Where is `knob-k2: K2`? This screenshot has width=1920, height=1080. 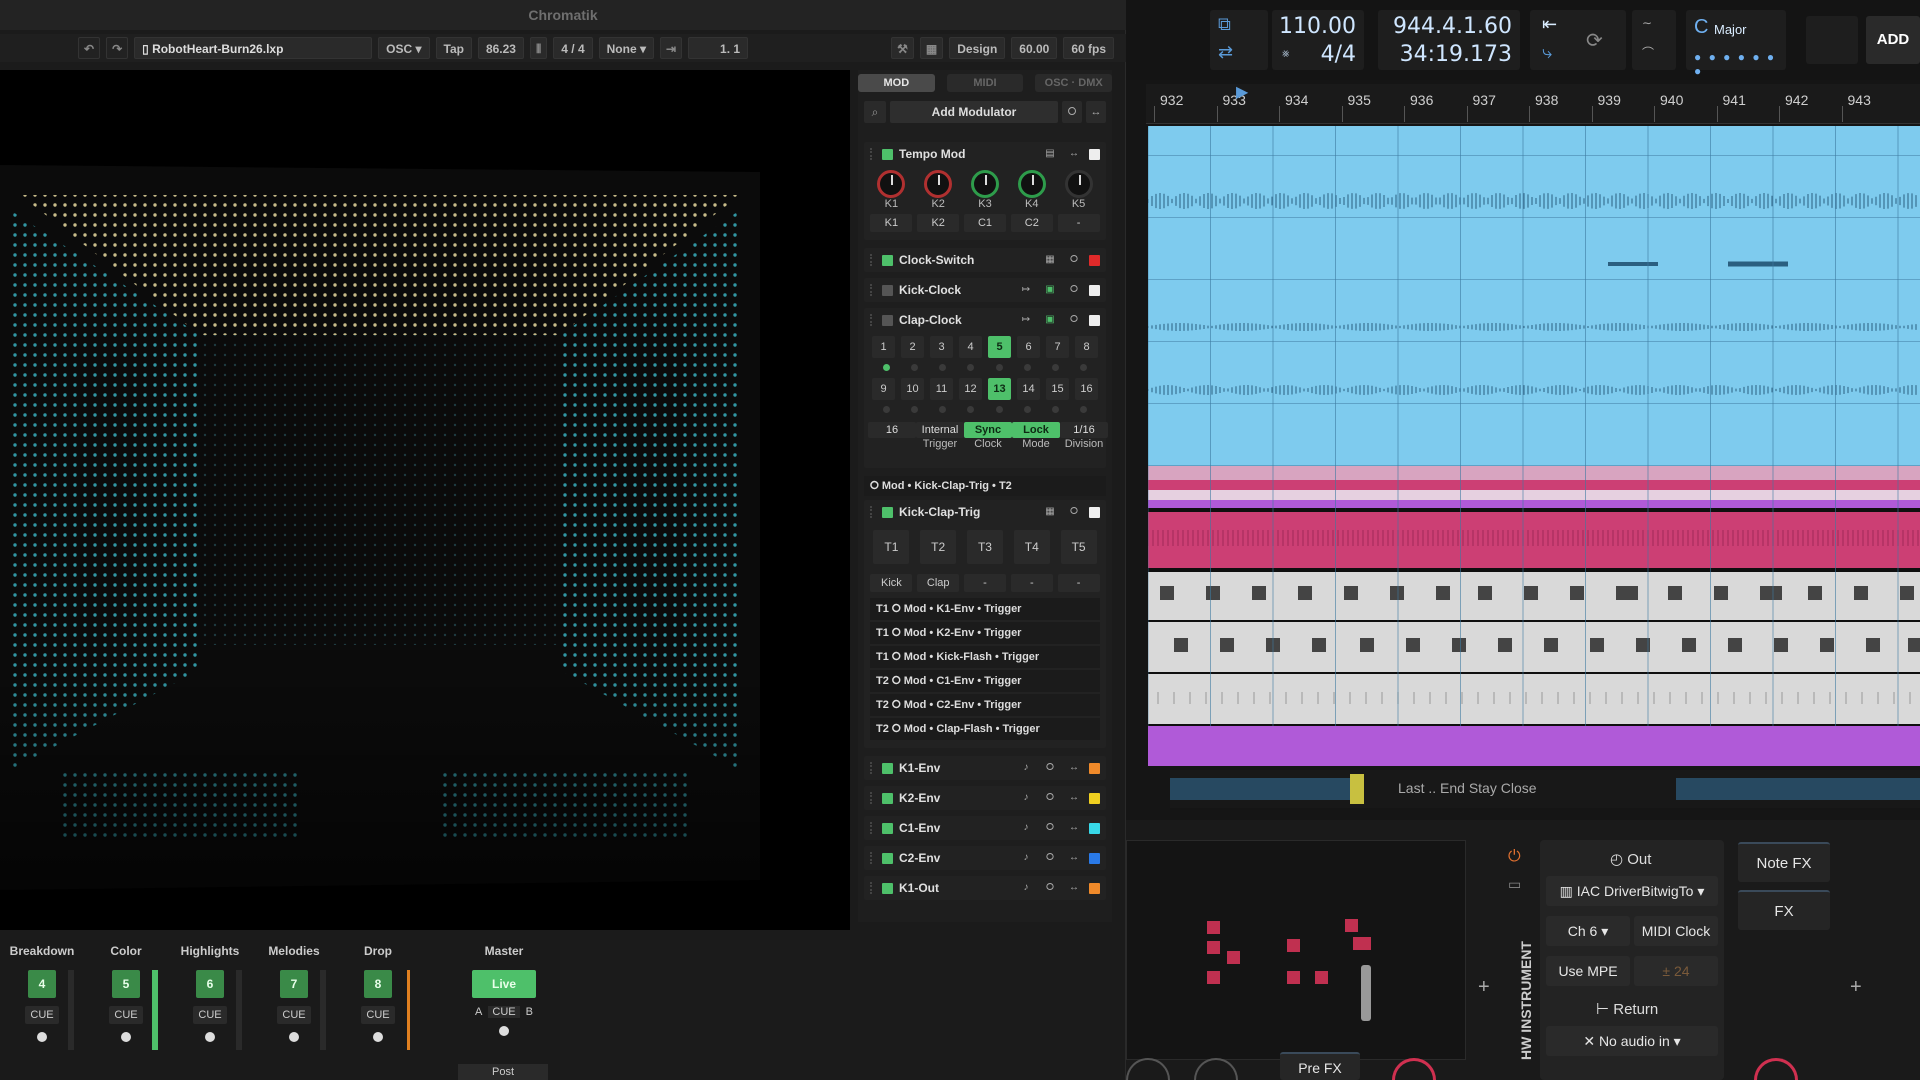 knob-k2: K2 is located at coordinates (938, 190).